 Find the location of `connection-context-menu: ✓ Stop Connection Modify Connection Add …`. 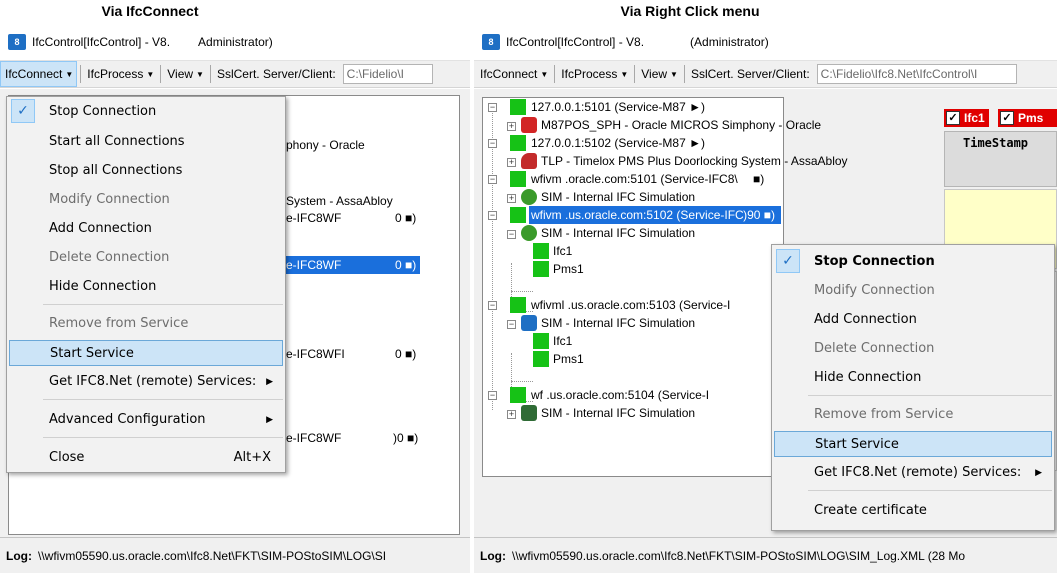

connection-context-menu: ✓ Stop Connection Modify Connection Add … is located at coordinates (913, 387).